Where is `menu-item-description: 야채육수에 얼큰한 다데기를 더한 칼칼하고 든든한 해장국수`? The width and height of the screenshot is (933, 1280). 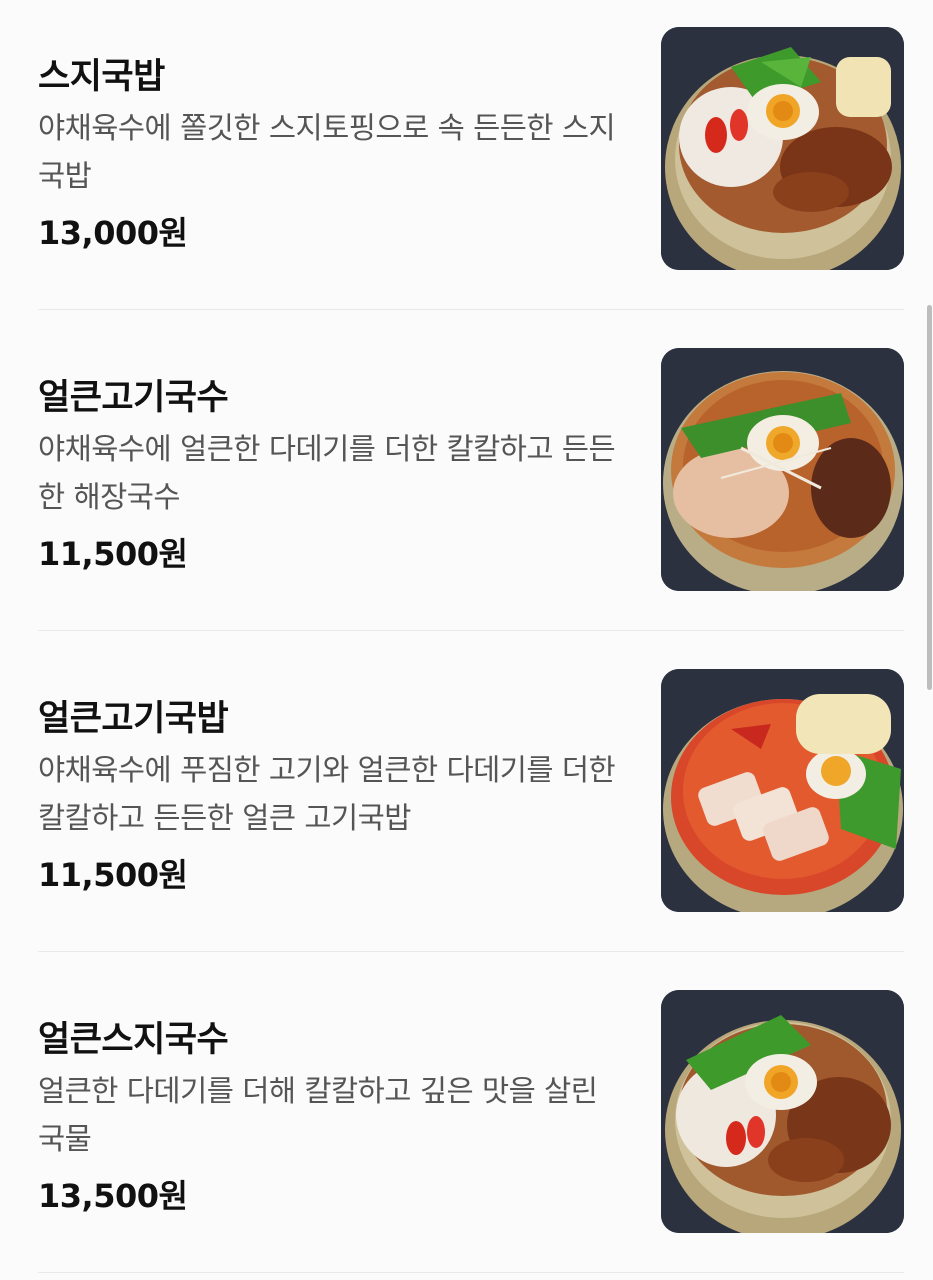
menu-item-description: 야채육수에 얼큰한 다데기를 더한 칼칼하고 든든한 해장국수 is located at coordinates (327, 473).